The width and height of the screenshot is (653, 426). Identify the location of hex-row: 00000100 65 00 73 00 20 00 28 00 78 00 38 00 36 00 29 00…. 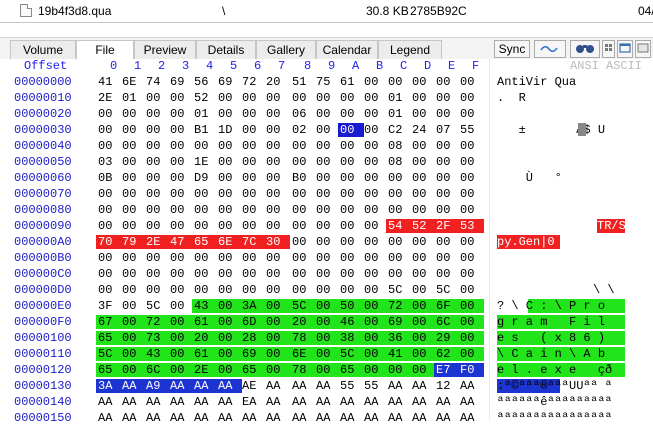
(326, 338).